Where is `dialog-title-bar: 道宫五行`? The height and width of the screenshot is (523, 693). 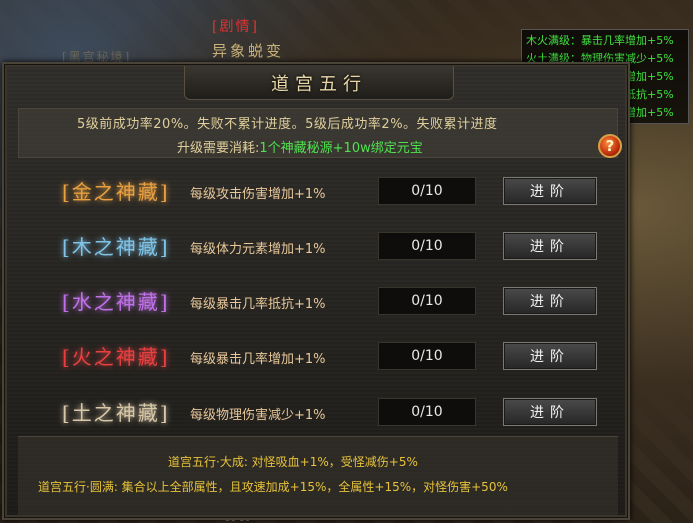 dialog-title-bar: 道宫五行 is located at coordinates (319, 83).